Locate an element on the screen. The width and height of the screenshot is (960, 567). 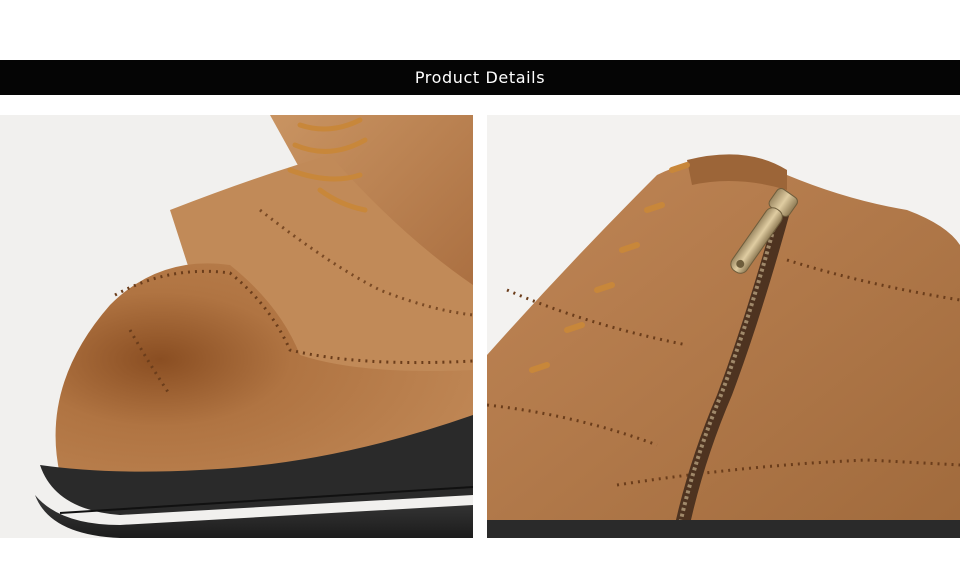
banner-title: Product Details is located at coordinates (480, 77).